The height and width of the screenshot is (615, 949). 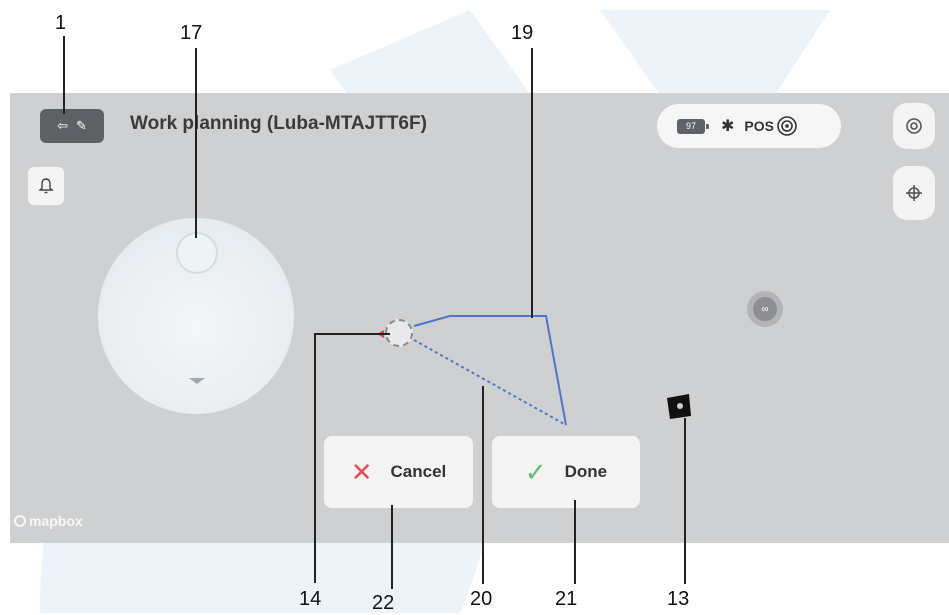 I want to click on callout-20: 20, so click(x=481, y=599).